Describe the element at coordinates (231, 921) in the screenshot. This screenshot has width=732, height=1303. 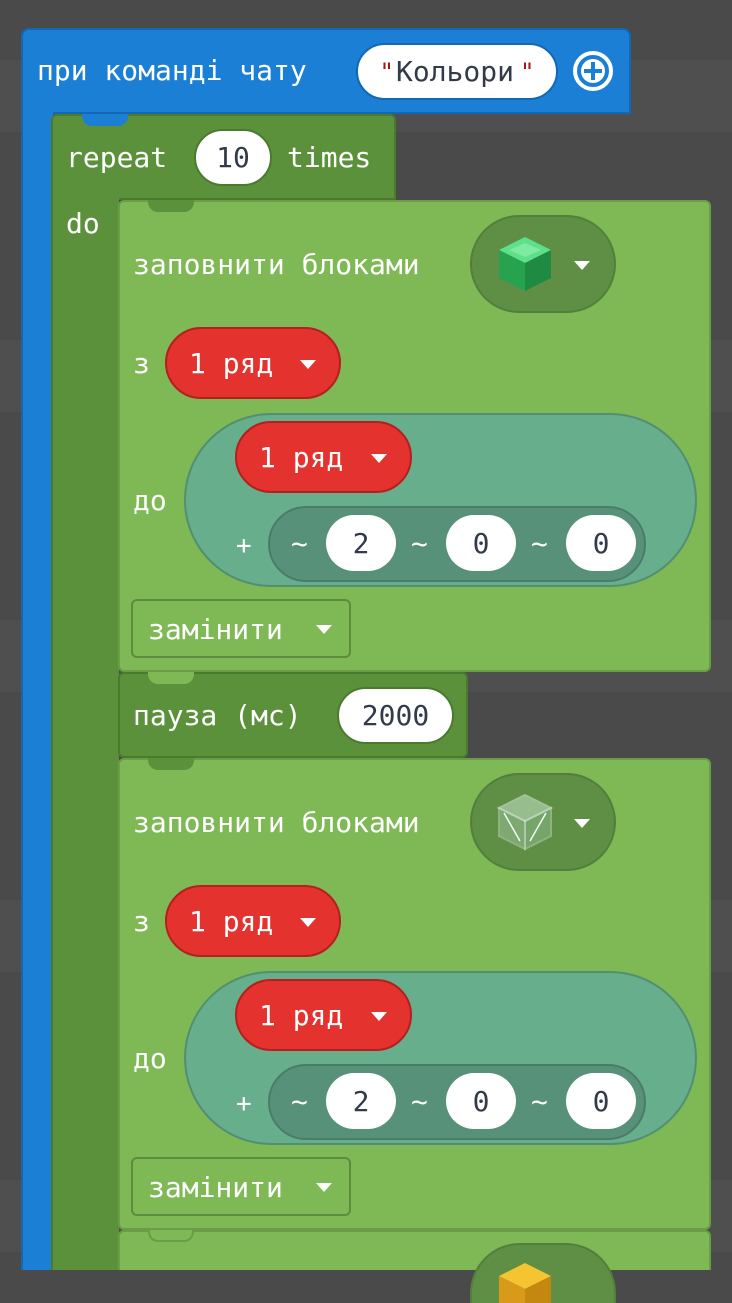
I see `fill2-from-value: 1 ряд` at that location.